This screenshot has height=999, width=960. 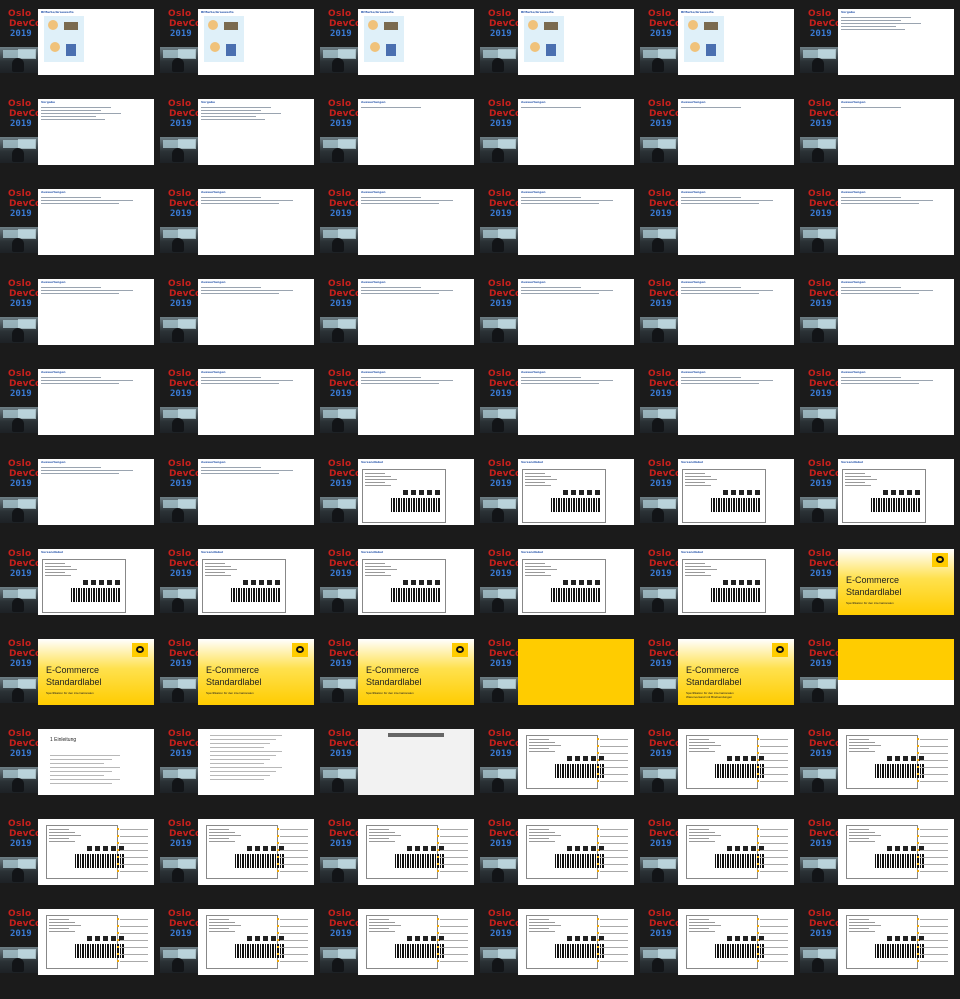 What do you see at coordinates (96, 762) in the screenshot?
I see `slide-doc_intro: 1 Einleitung` at bounding box center [96, 762].